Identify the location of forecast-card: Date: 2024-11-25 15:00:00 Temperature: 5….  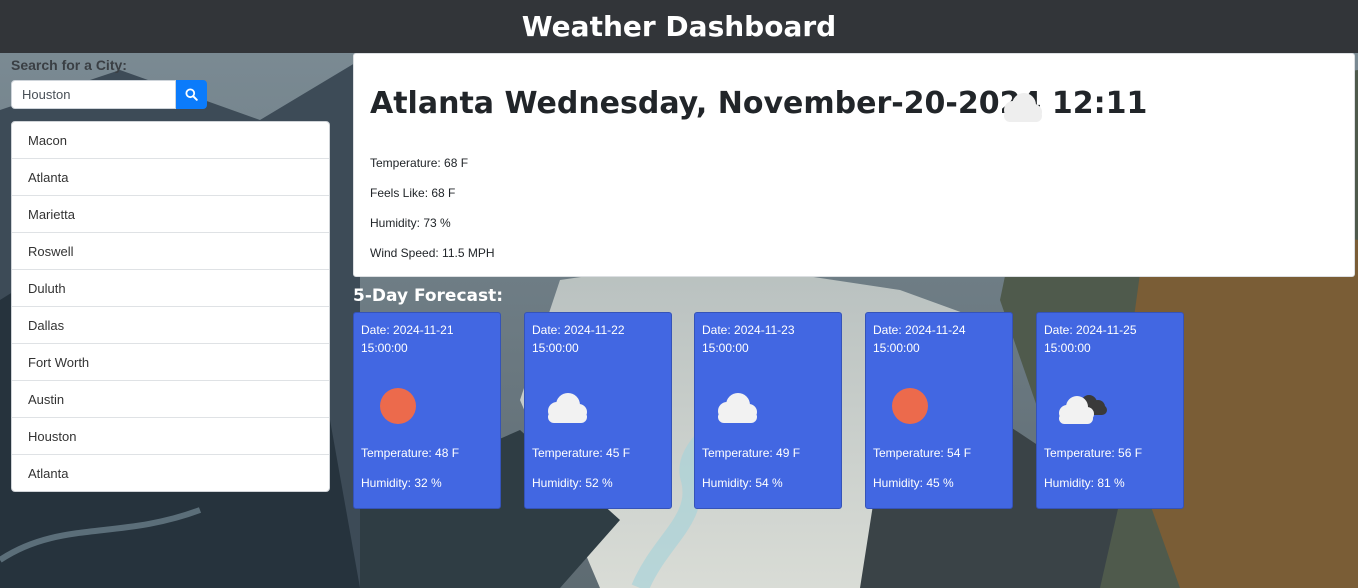
(1110, 410).